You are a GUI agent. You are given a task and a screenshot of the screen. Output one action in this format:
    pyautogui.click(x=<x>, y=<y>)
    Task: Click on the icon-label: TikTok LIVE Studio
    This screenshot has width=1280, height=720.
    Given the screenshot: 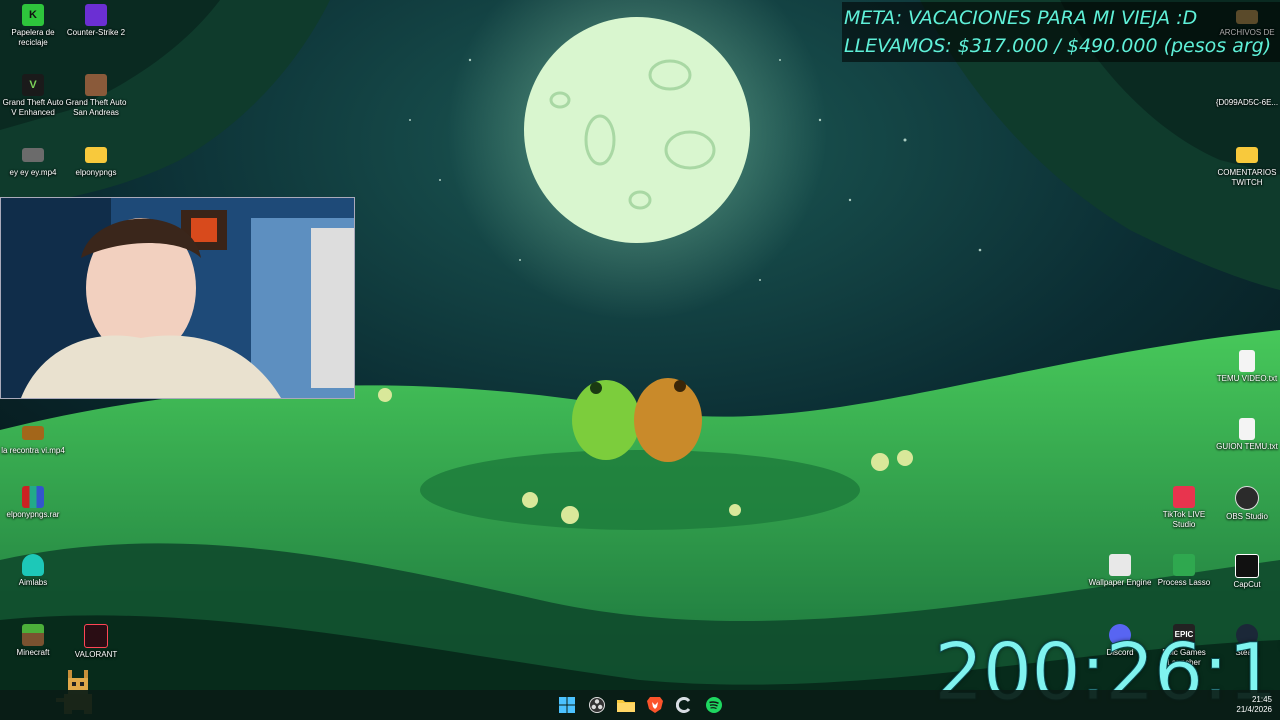 What is the action you would take?
    pyautogui.click(x=1184, y=519)
    